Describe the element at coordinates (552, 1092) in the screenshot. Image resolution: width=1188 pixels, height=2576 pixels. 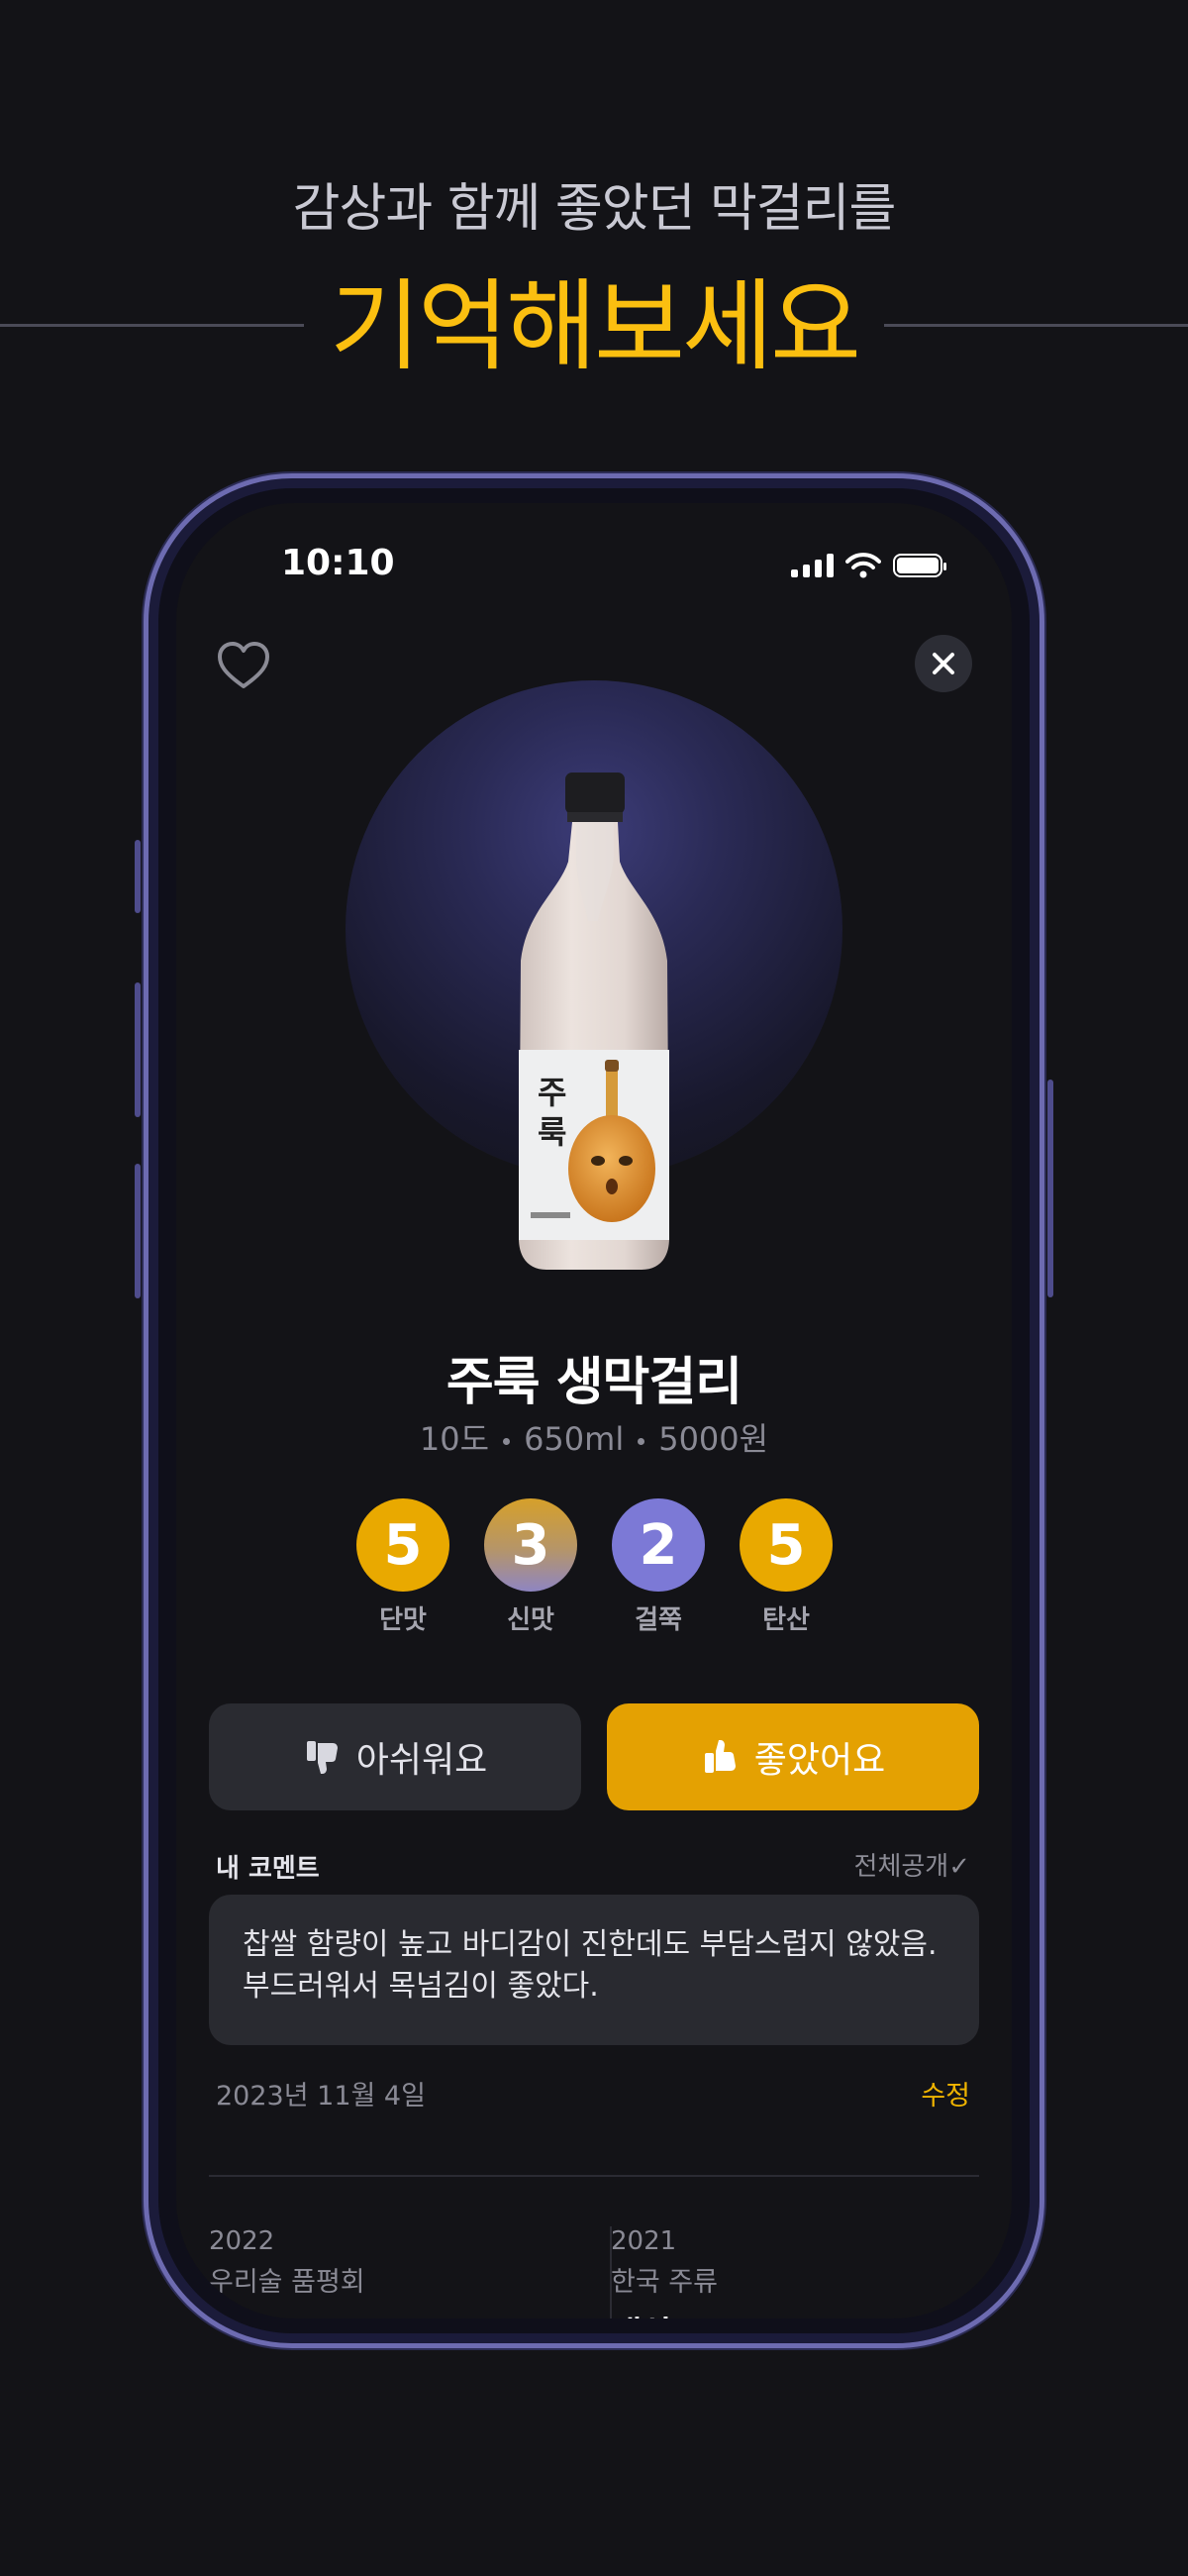
I see `bottle-label-text: 주` at that location.